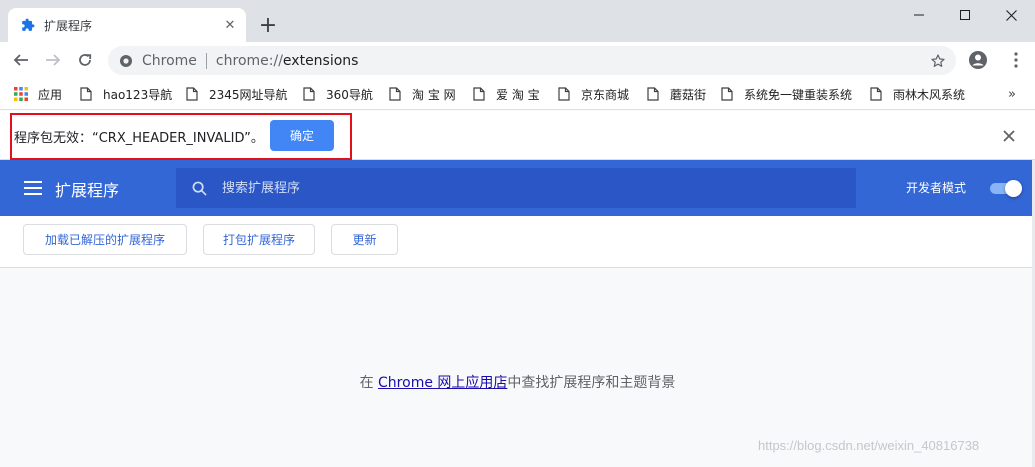 The image size is (1035, 467). I want to click on browser-toolbar: Chrome chrome://extensions, so click(517, 60).